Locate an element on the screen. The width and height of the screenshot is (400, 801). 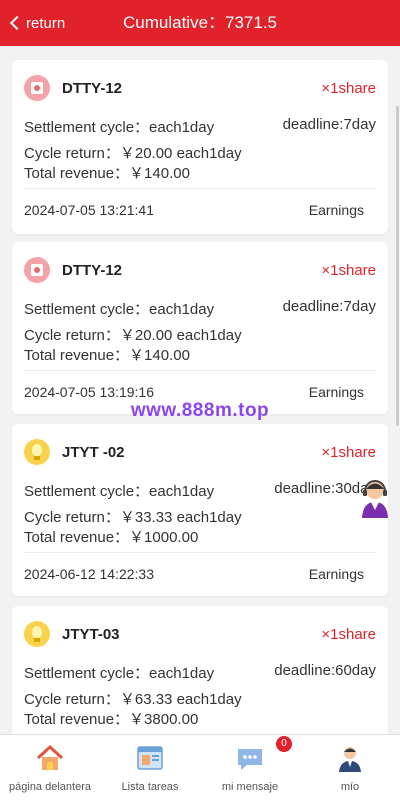
total-revenue: Total revenue：￥1000.00 is located at coordinates (111, 537).